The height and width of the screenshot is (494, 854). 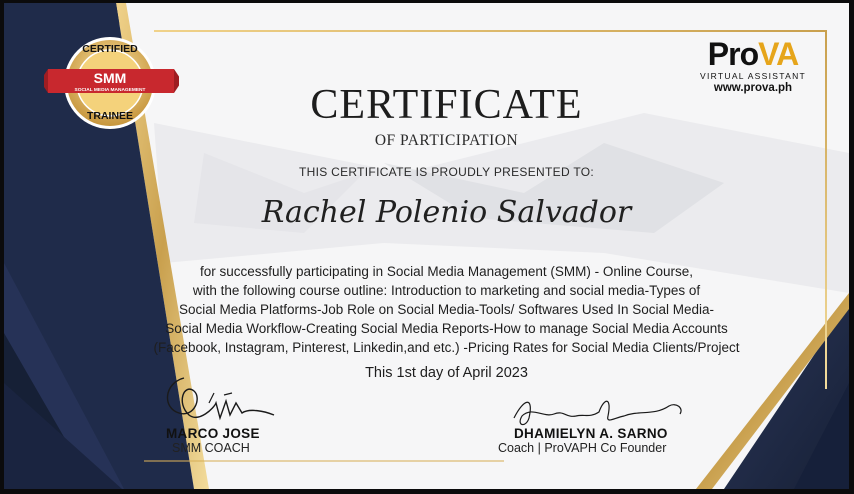 What do you see at coordinates (446, 373) in the screenshot?
I see `issue-date: This 1st day of April 2023` at bounding box center [446, 373].